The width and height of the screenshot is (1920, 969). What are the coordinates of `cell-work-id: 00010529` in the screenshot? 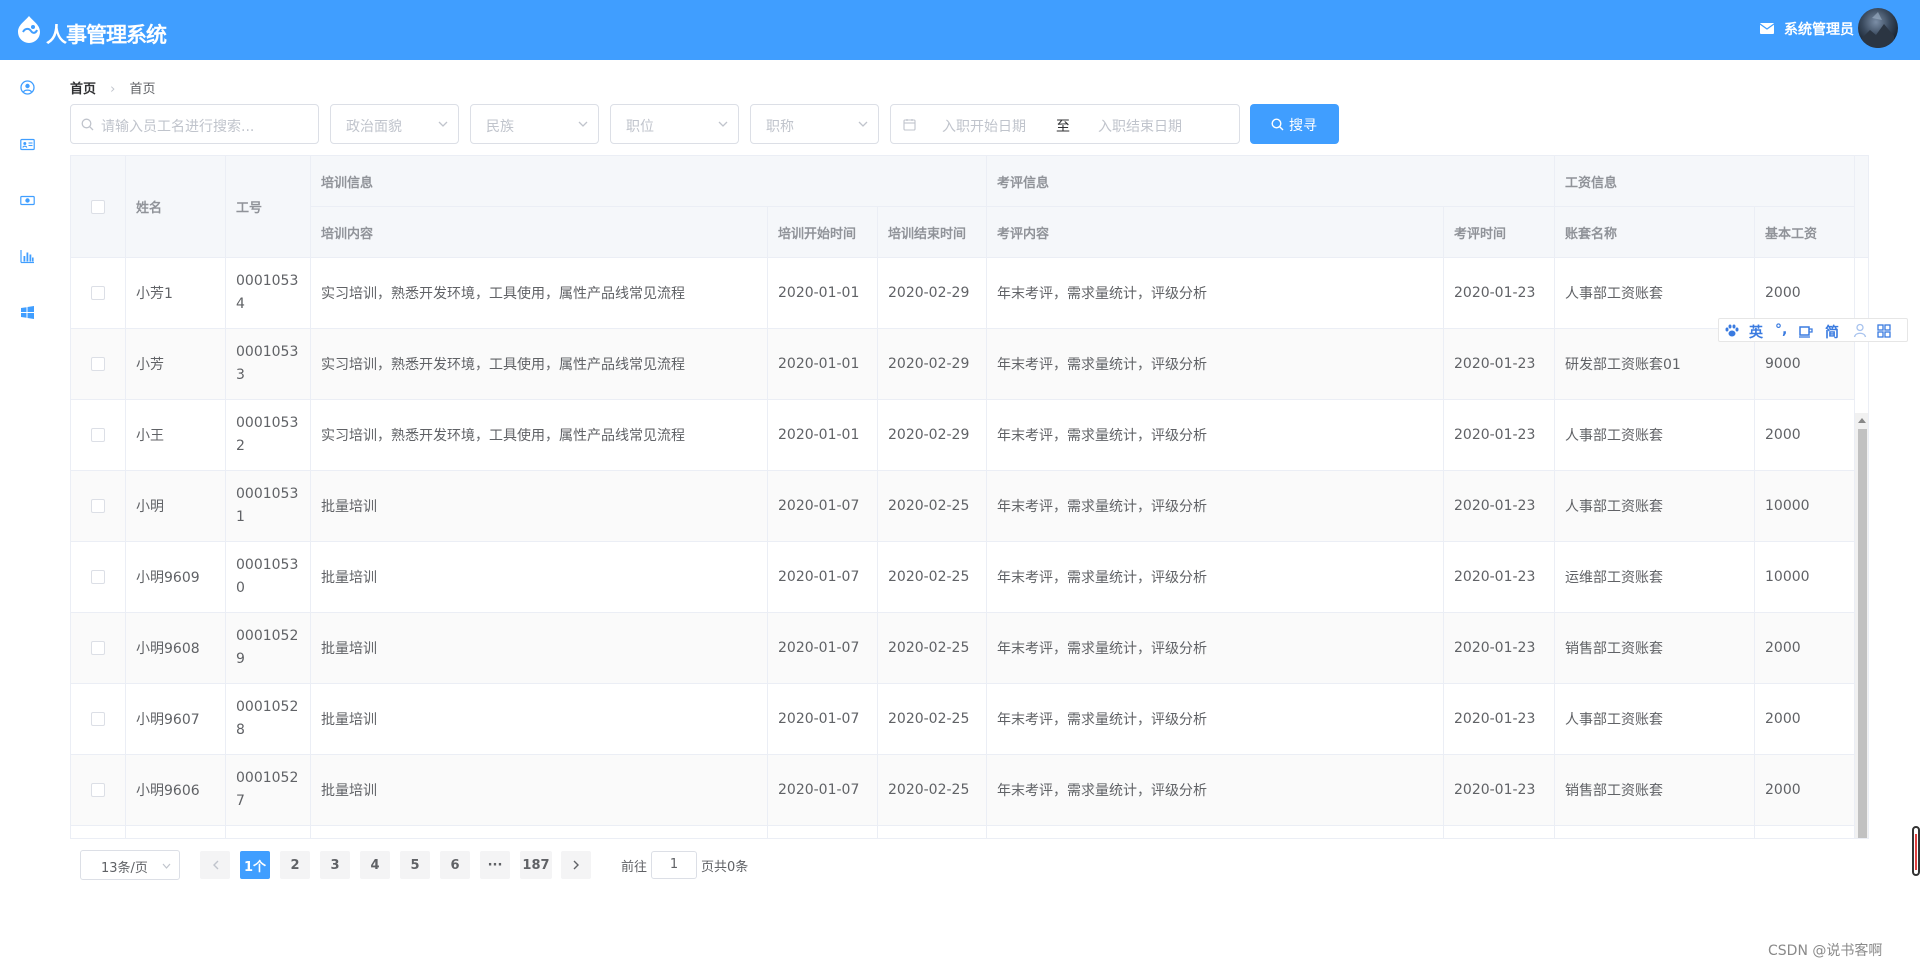 It's located at (268, 648).